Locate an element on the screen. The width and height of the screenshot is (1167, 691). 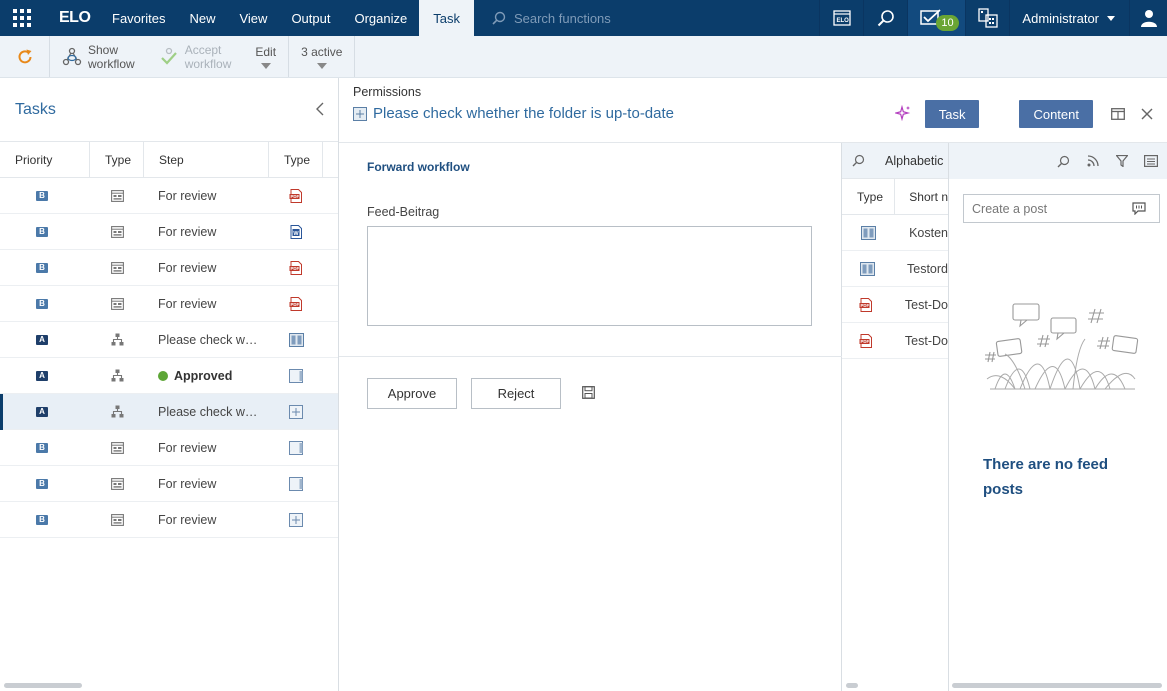
menu-new: New is located at coordinates (202, 18).